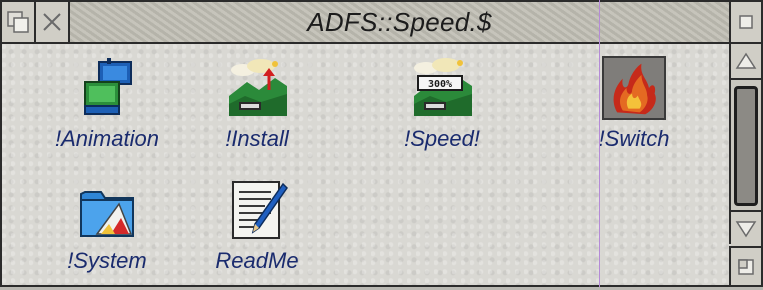  I want to click on animation-icon, so click(108, 86).